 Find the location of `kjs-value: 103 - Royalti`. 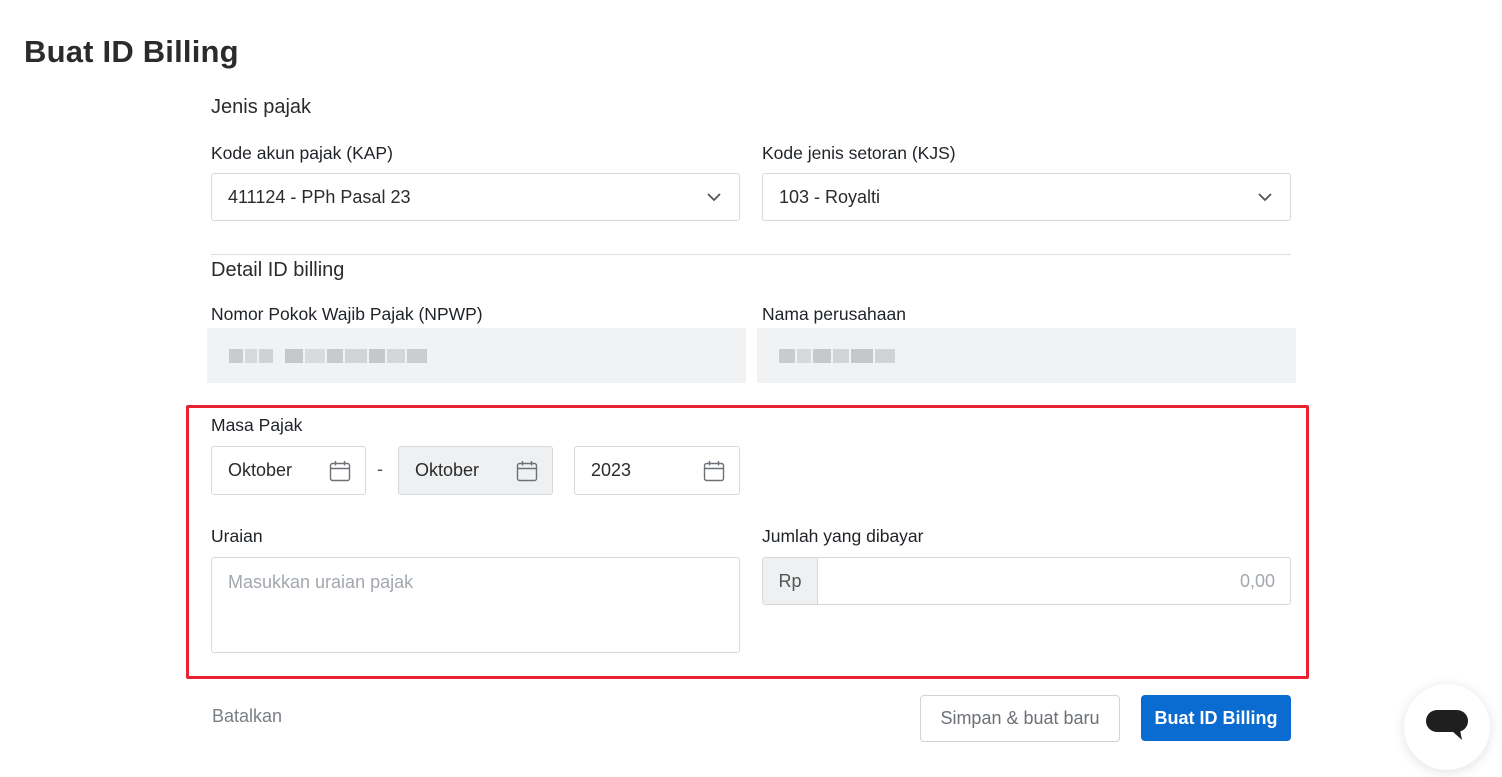

kjs-value: 103 - Royalti is located at coordinates (830, 196).